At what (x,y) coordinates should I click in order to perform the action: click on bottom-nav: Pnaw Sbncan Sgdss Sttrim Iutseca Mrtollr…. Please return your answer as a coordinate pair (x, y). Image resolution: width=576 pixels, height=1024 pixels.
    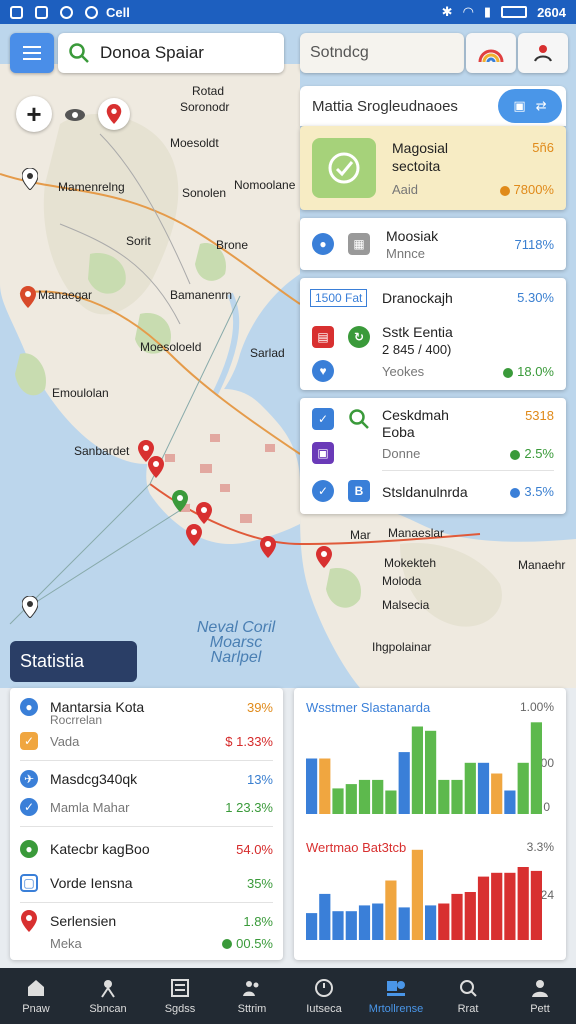
    Looking at the image, I should click on (288, 996).